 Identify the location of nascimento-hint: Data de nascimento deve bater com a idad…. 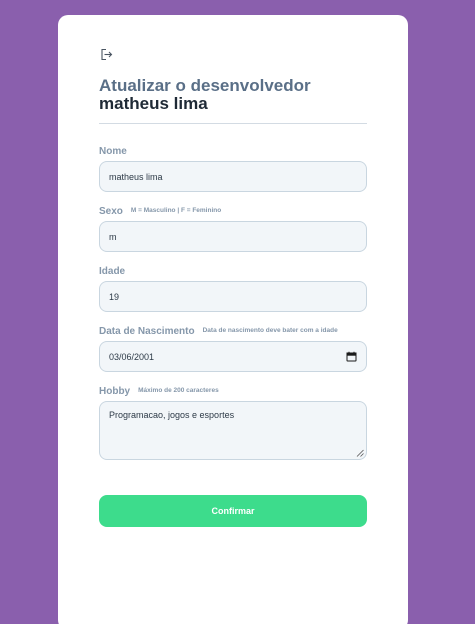
(270, 330).